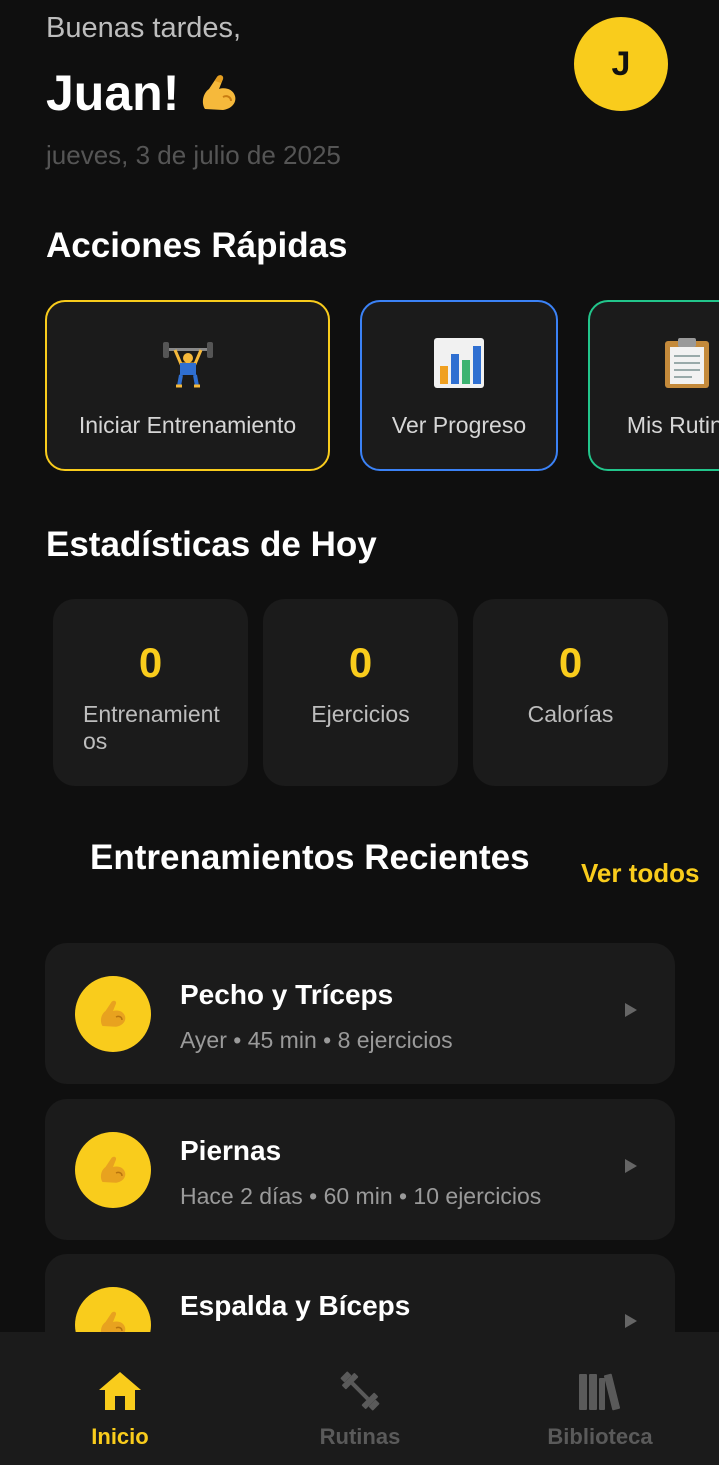 This screenshot has height=1465, width=719. I want to click on quick-actions-title: Acciones Rápidas, so click(197, 245).